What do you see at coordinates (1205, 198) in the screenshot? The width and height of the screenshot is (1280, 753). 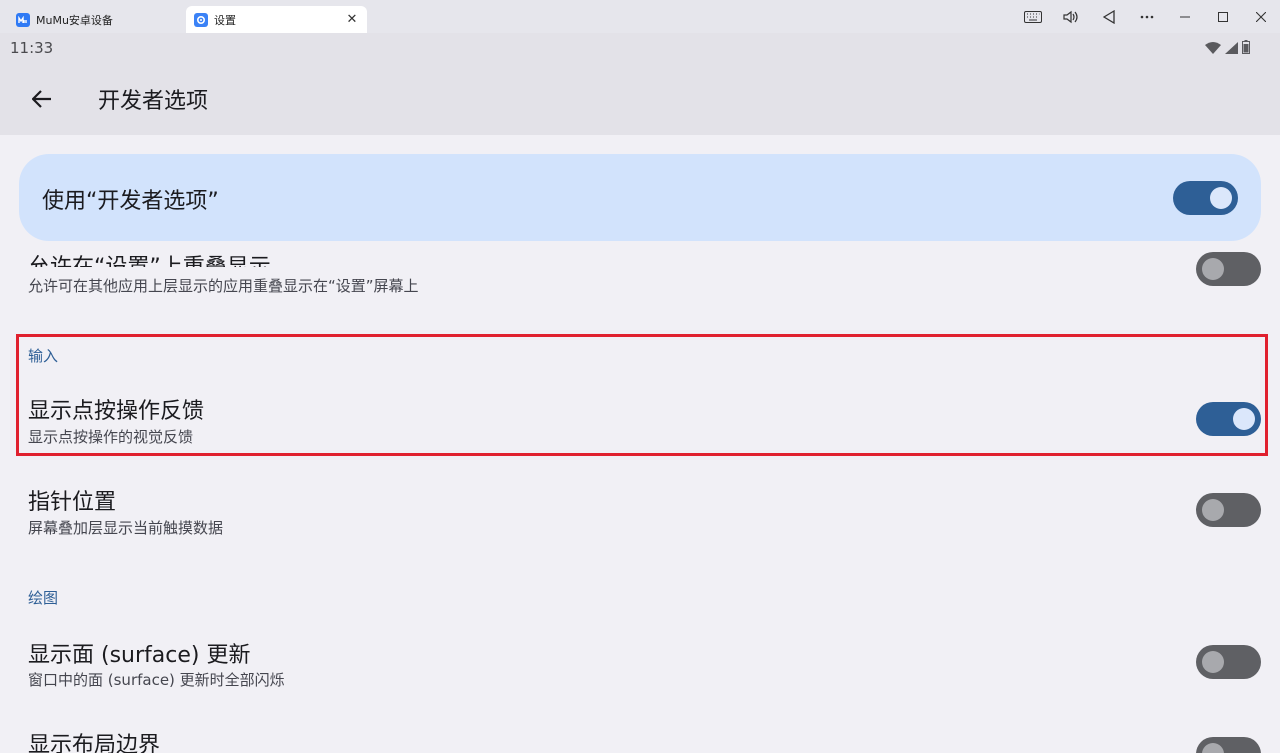 I see `master-switch` at bounding box center [1205, 198].